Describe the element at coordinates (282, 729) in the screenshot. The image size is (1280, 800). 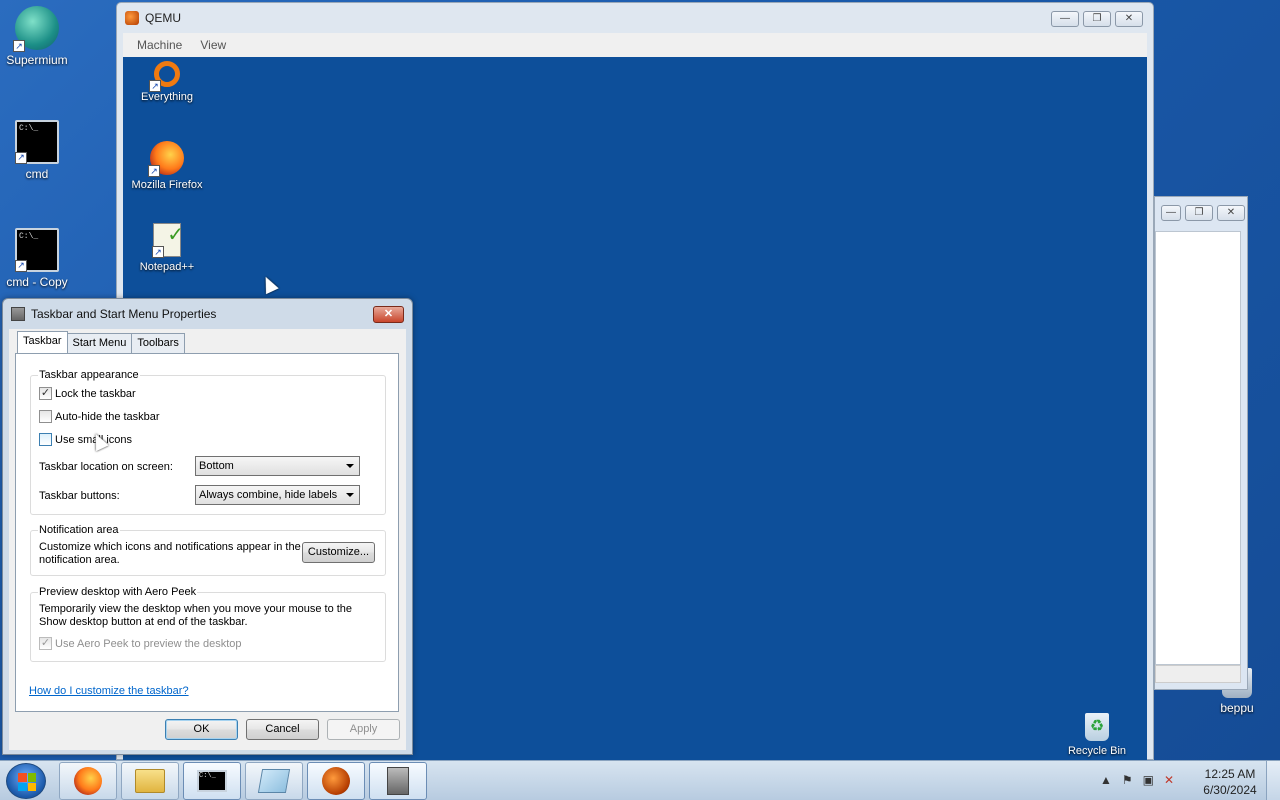
I see `cancel-button: Cancel` at that location.